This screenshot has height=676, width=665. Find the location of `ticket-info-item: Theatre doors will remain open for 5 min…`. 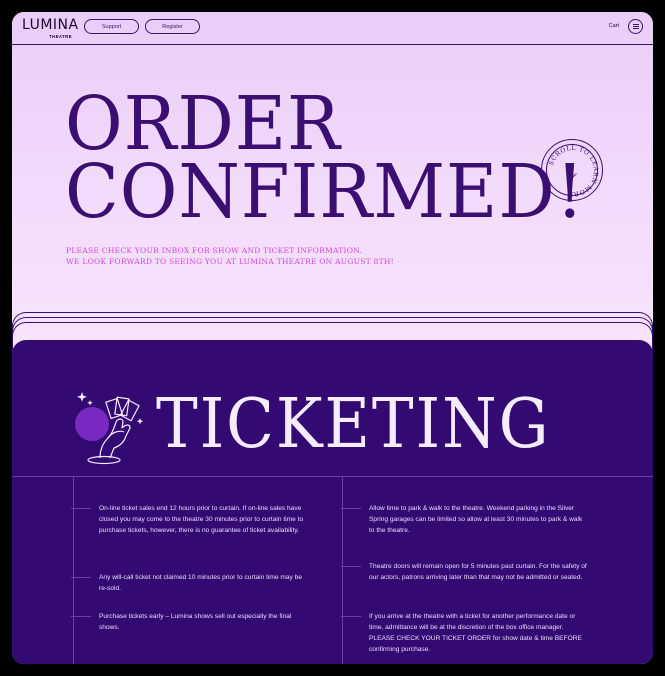

ticket-info-item: Theatre doors will remain open for 5 min… is located at coordinates (465, 572).